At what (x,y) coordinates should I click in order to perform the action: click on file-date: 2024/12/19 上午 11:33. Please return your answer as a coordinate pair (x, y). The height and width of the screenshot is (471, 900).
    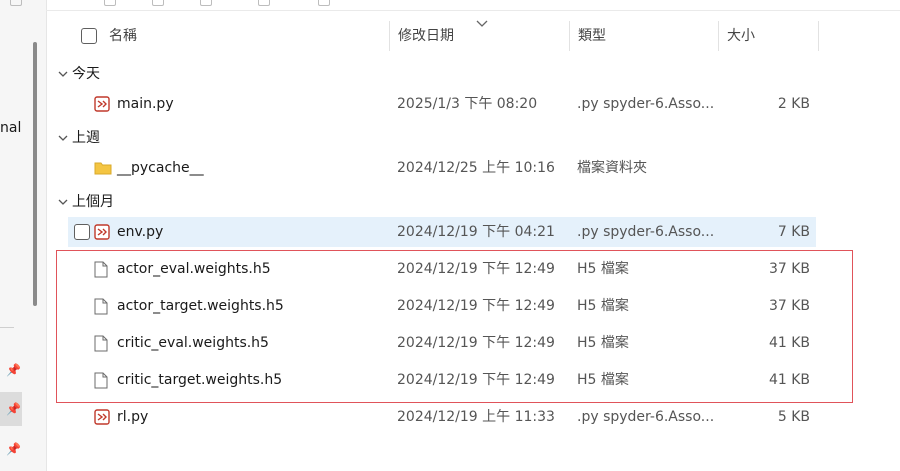
    Looking at the image, I should click on (476, 417).